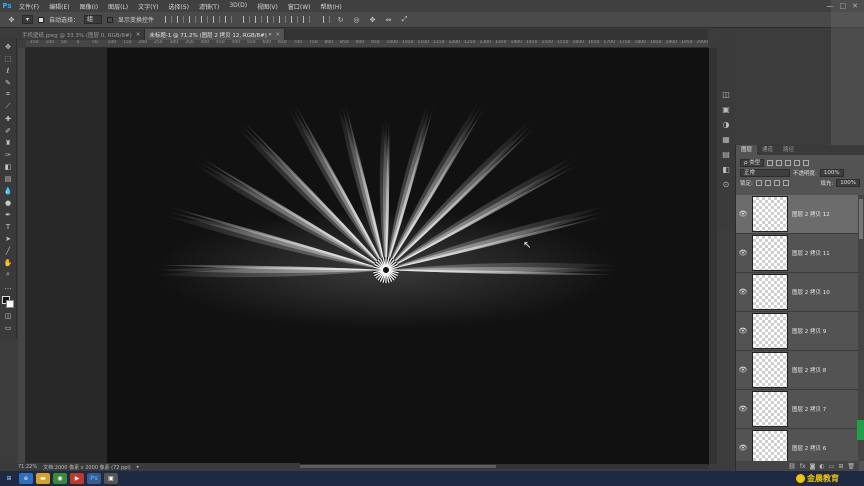 The image size is (864, 486). I want to click on fill-field: 100%, so click(848, 183).